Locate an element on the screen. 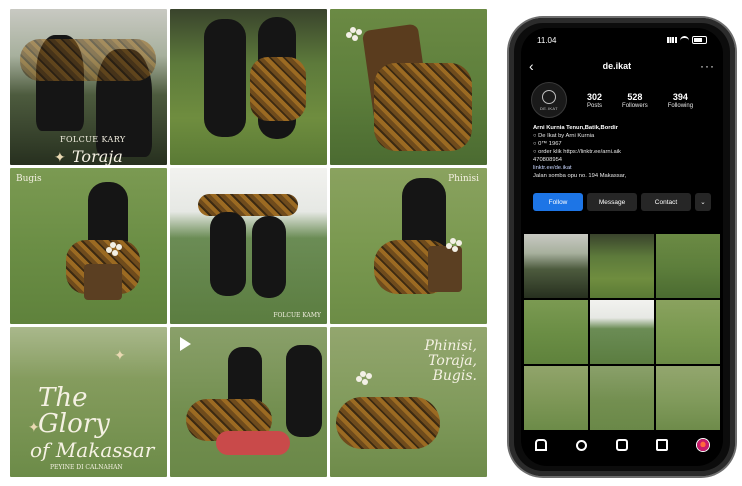 The width and height of the screenshot is (742, 486). phone-notch is located at coordinates (622, 36).